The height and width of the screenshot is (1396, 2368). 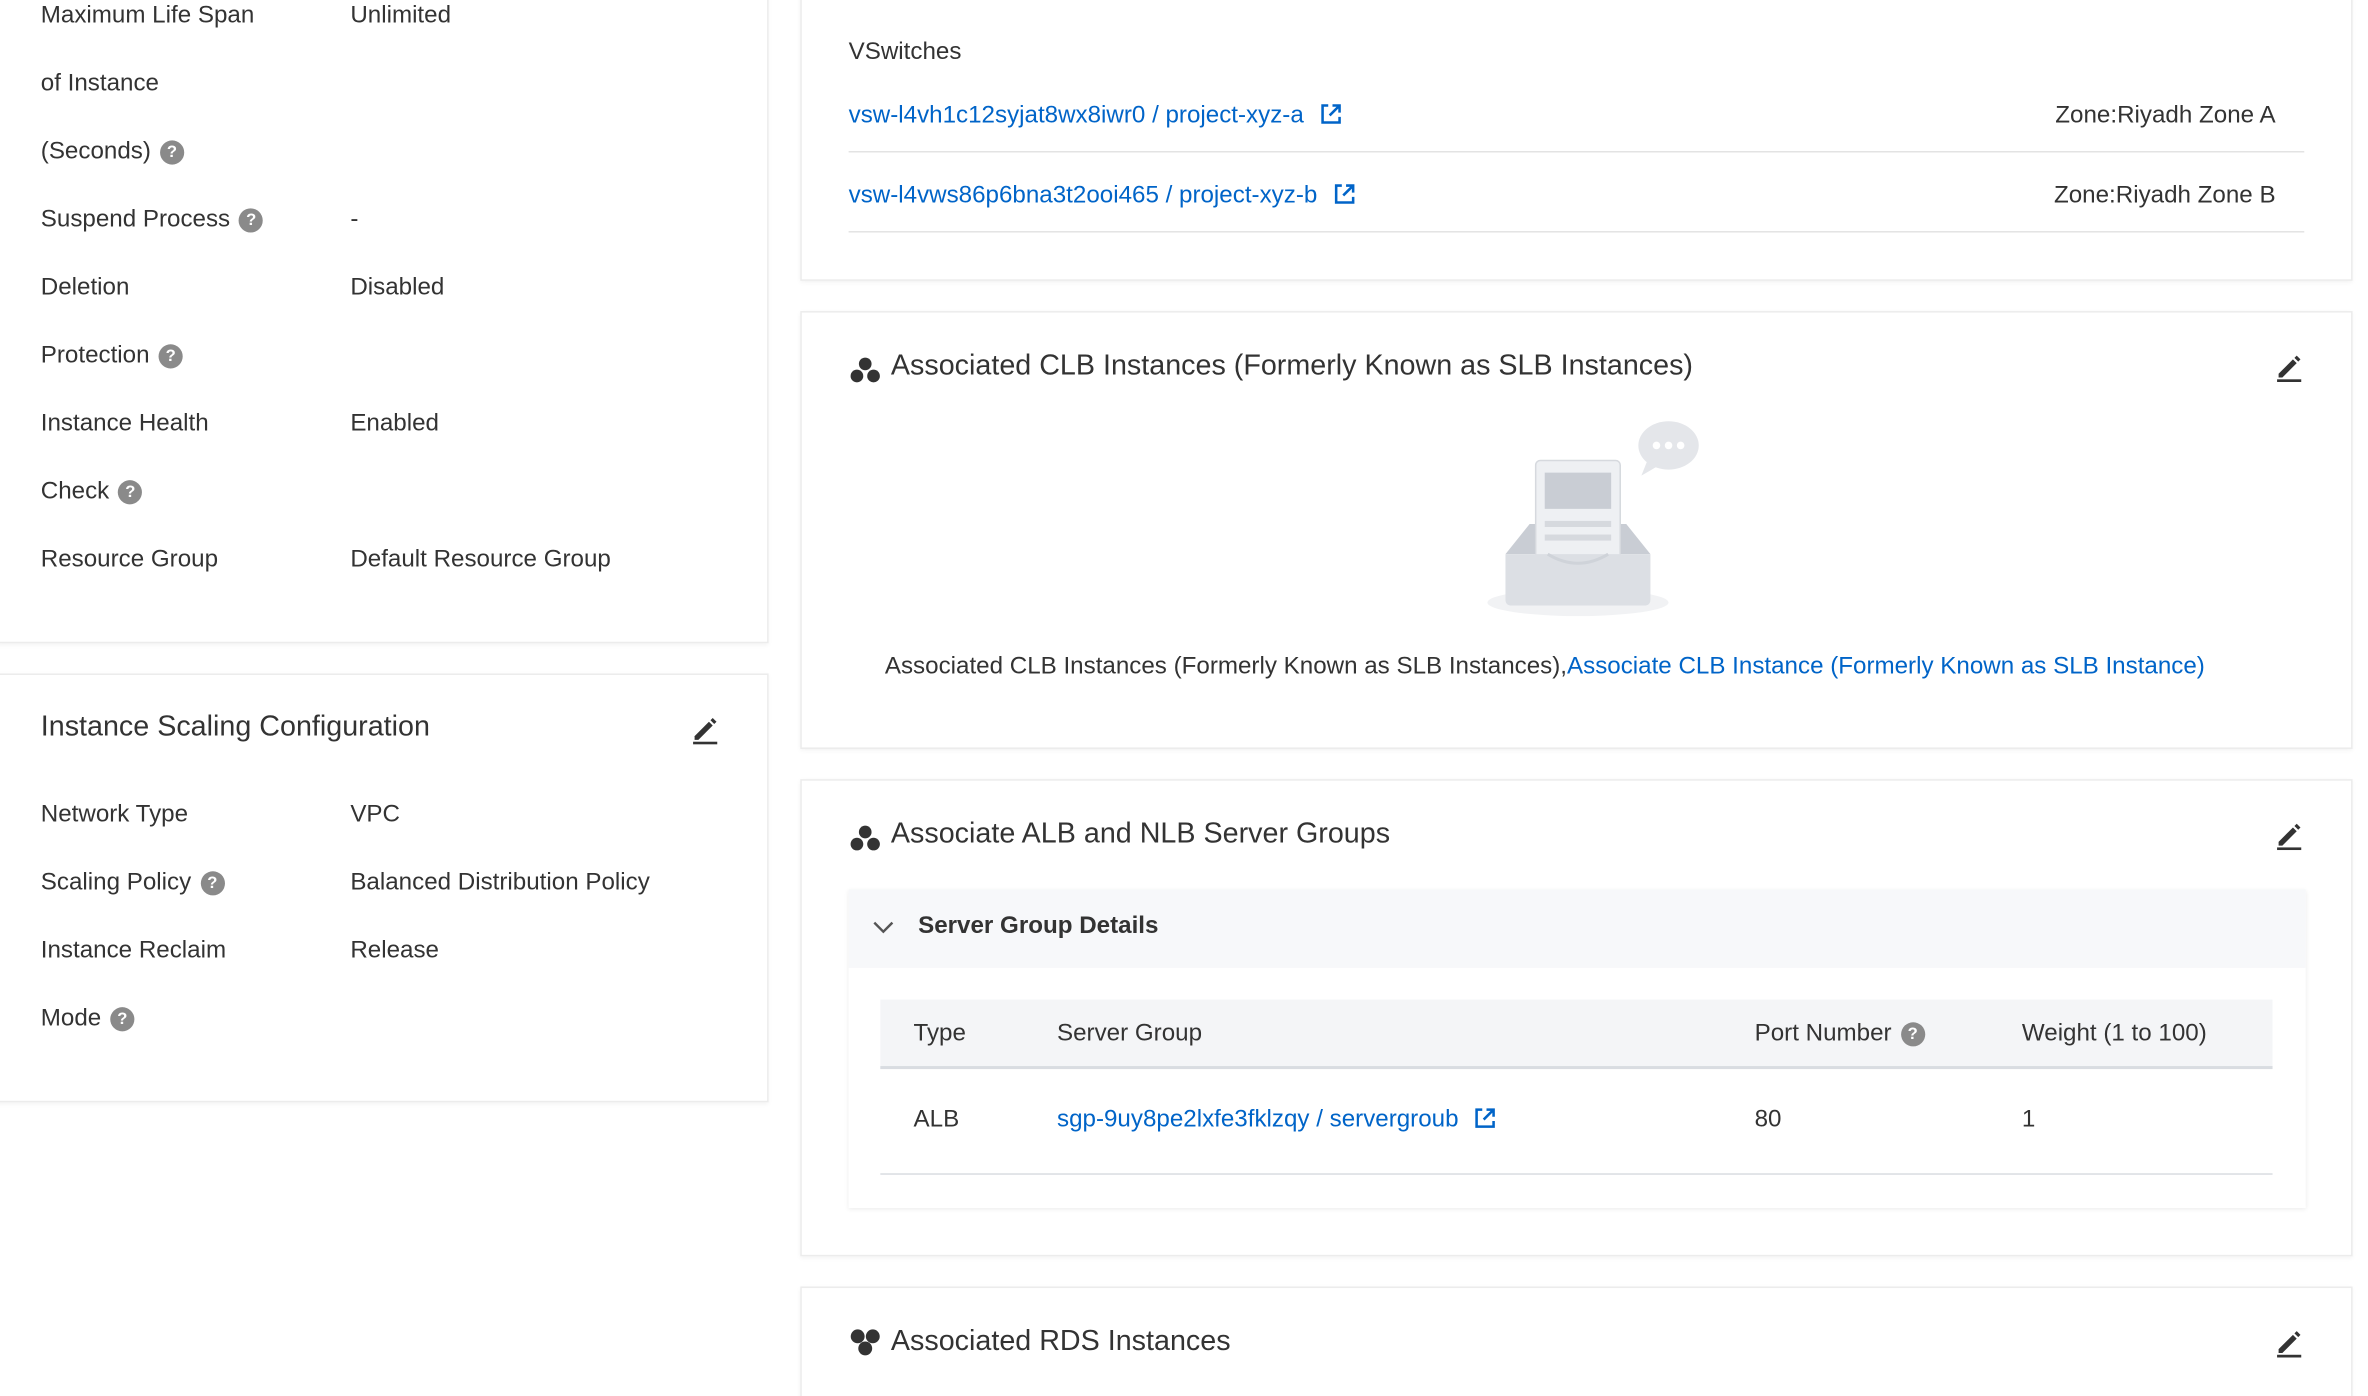 I want to click on detail-value-suspend-process: -, so click(x=354, y=219).